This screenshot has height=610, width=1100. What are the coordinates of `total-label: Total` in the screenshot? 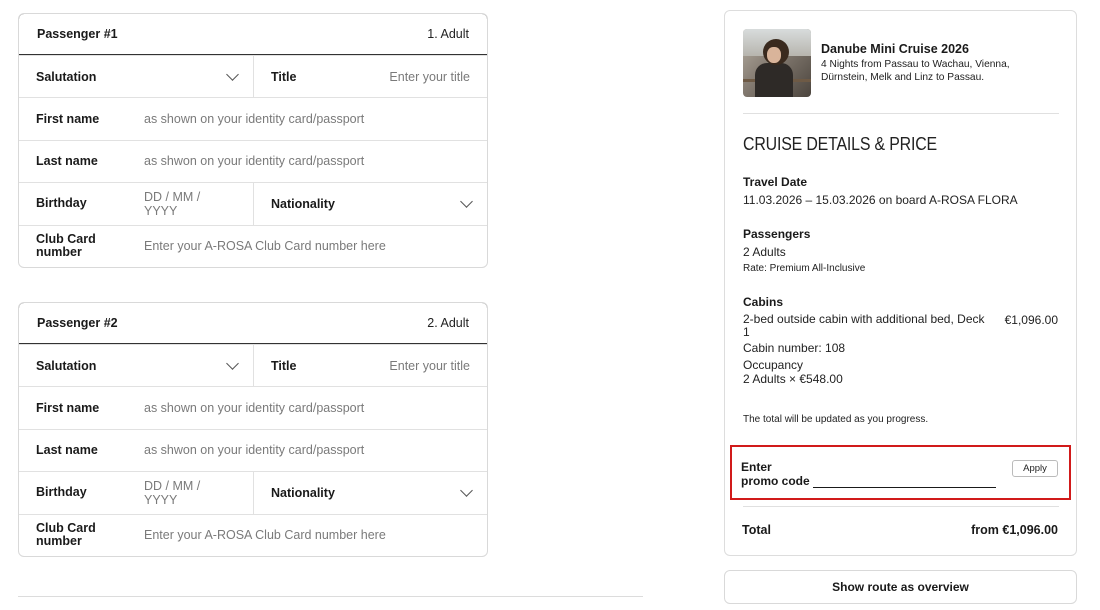 It's located at (756, 530).